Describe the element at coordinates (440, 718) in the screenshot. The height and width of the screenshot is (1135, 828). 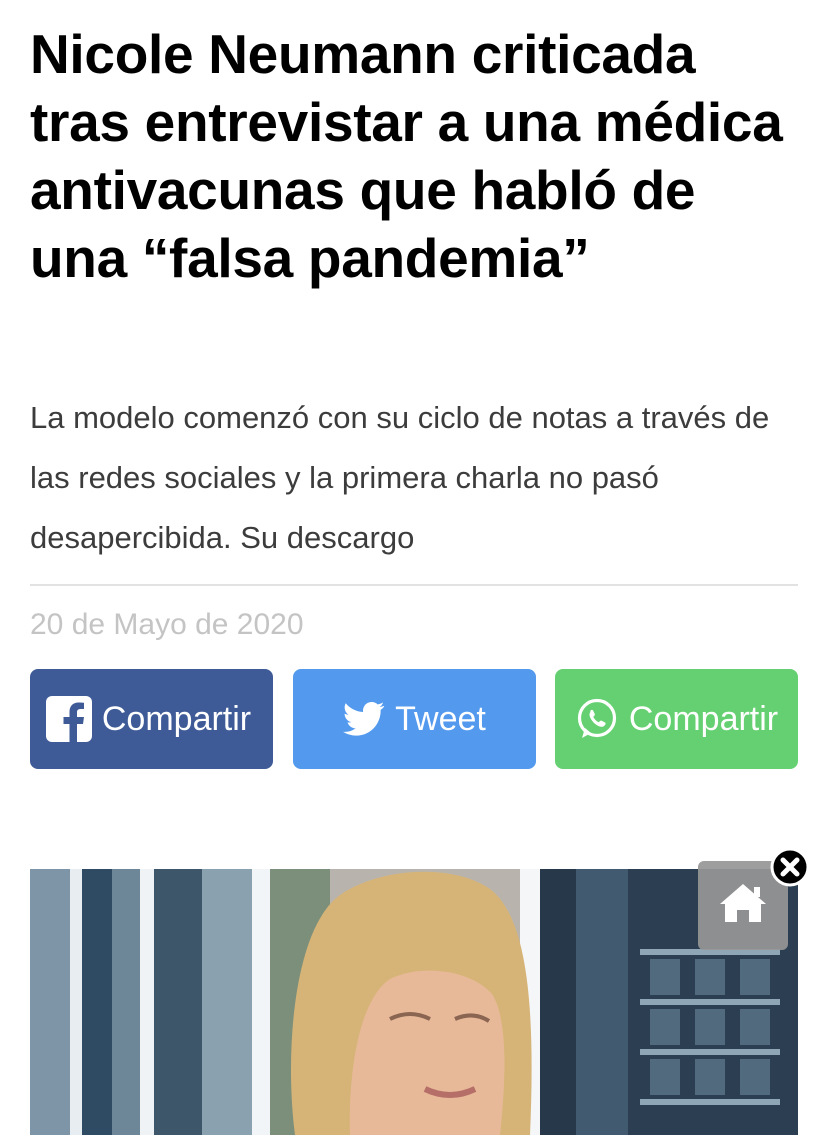
I see `tweet-label: Tweet` at that location.